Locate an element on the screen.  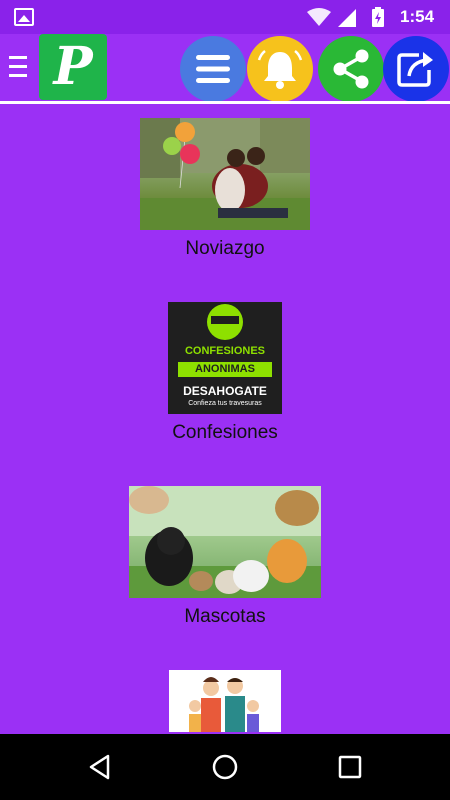
menu-lines-icon is located at coordinates (213, 69).